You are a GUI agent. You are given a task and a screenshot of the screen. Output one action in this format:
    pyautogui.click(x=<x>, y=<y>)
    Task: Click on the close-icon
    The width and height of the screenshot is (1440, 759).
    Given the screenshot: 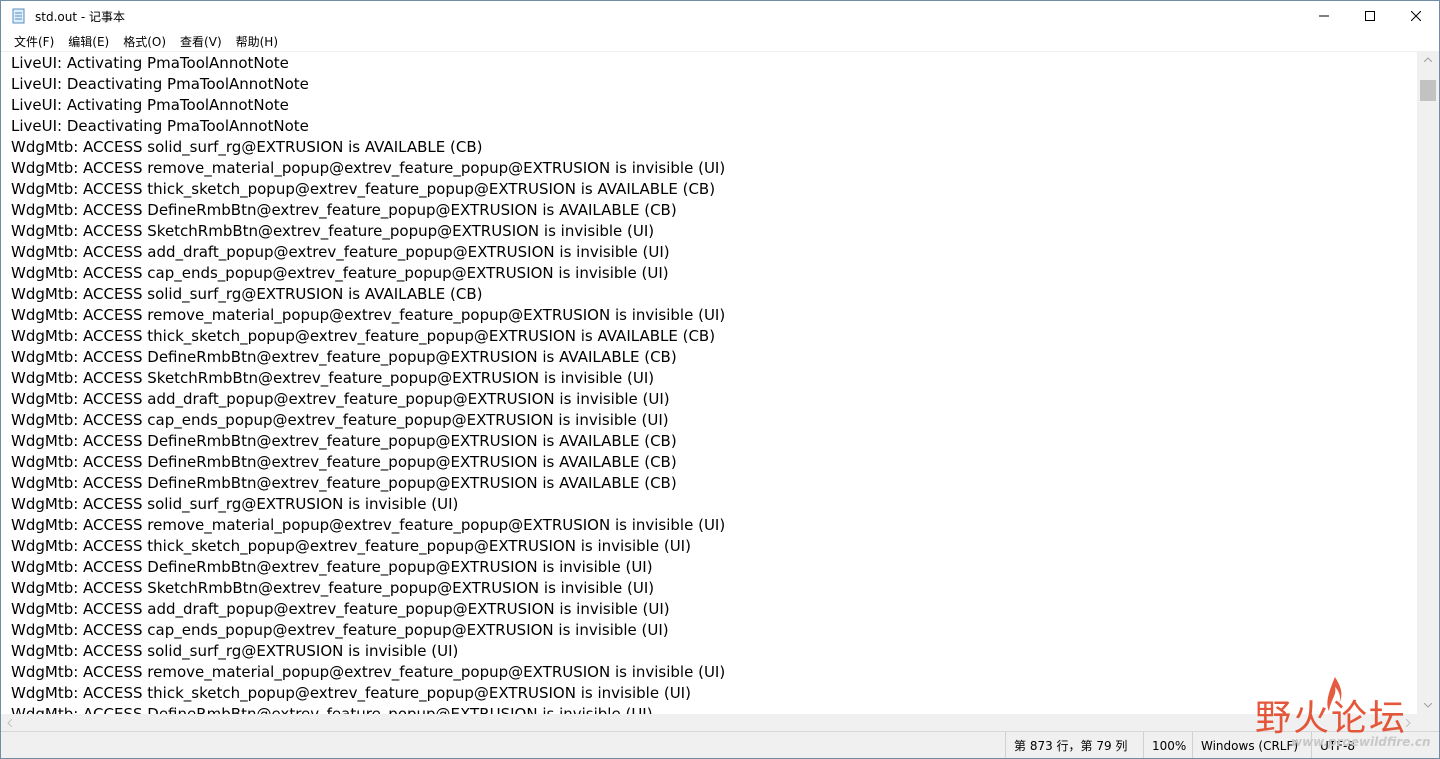 What is the action you would take?
    pyautogui.click(x=1416, y=16)
    